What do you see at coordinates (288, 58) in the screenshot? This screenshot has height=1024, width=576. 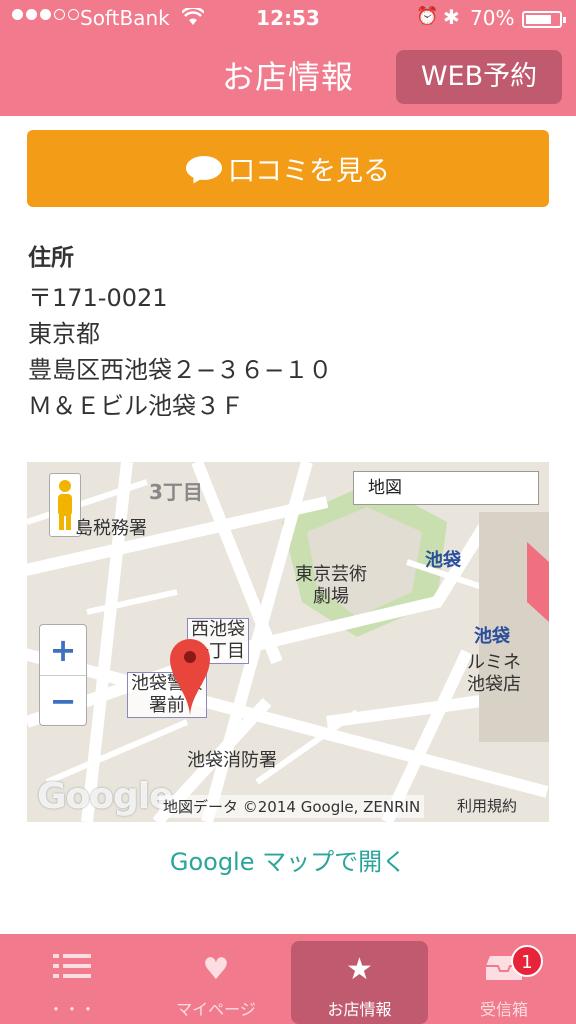 I see `top-bar: SoftBank 12:53 ⏰ ✱ 70% お店情報 WEB予約` at bounding box center [288, 58].